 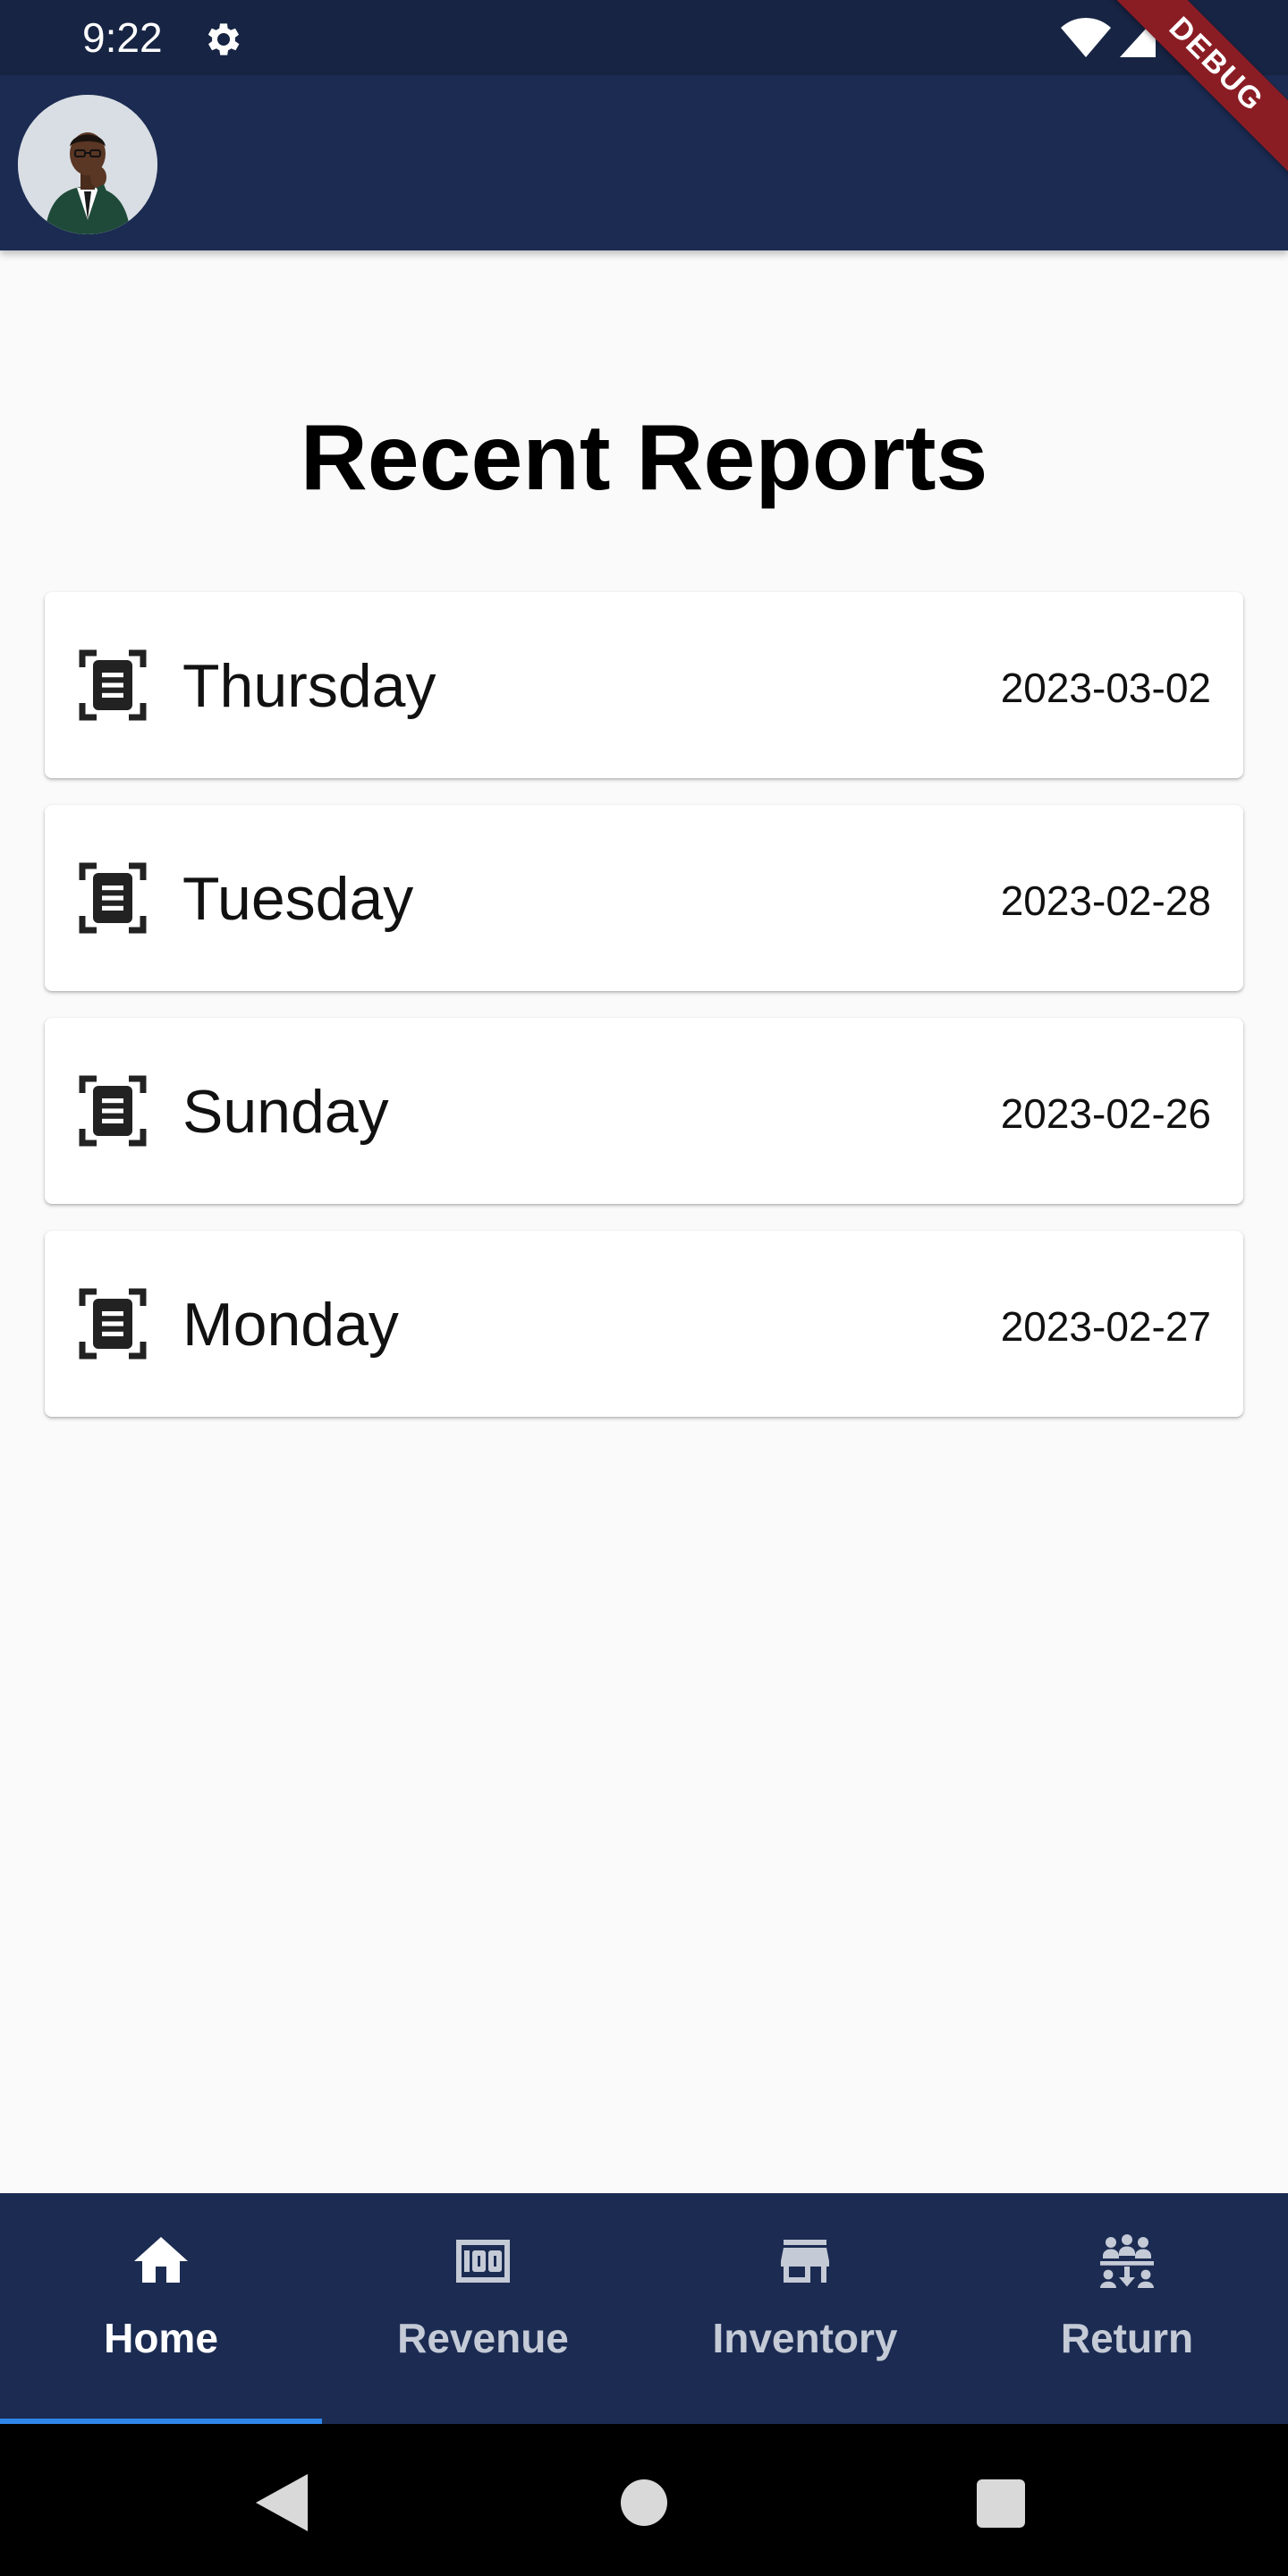 What do you see at coordinates (1105, 688) in the screenshot?
I see `report-date: 2023-03-02` at bounding box center [1105, 688].